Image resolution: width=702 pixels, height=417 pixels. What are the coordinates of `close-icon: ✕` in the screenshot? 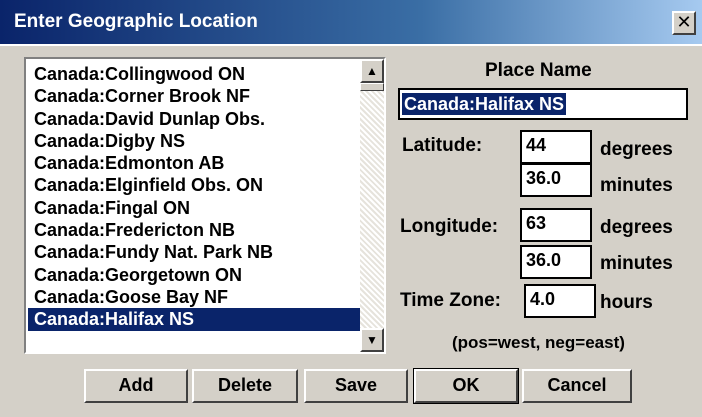 It's located at (684, 22).